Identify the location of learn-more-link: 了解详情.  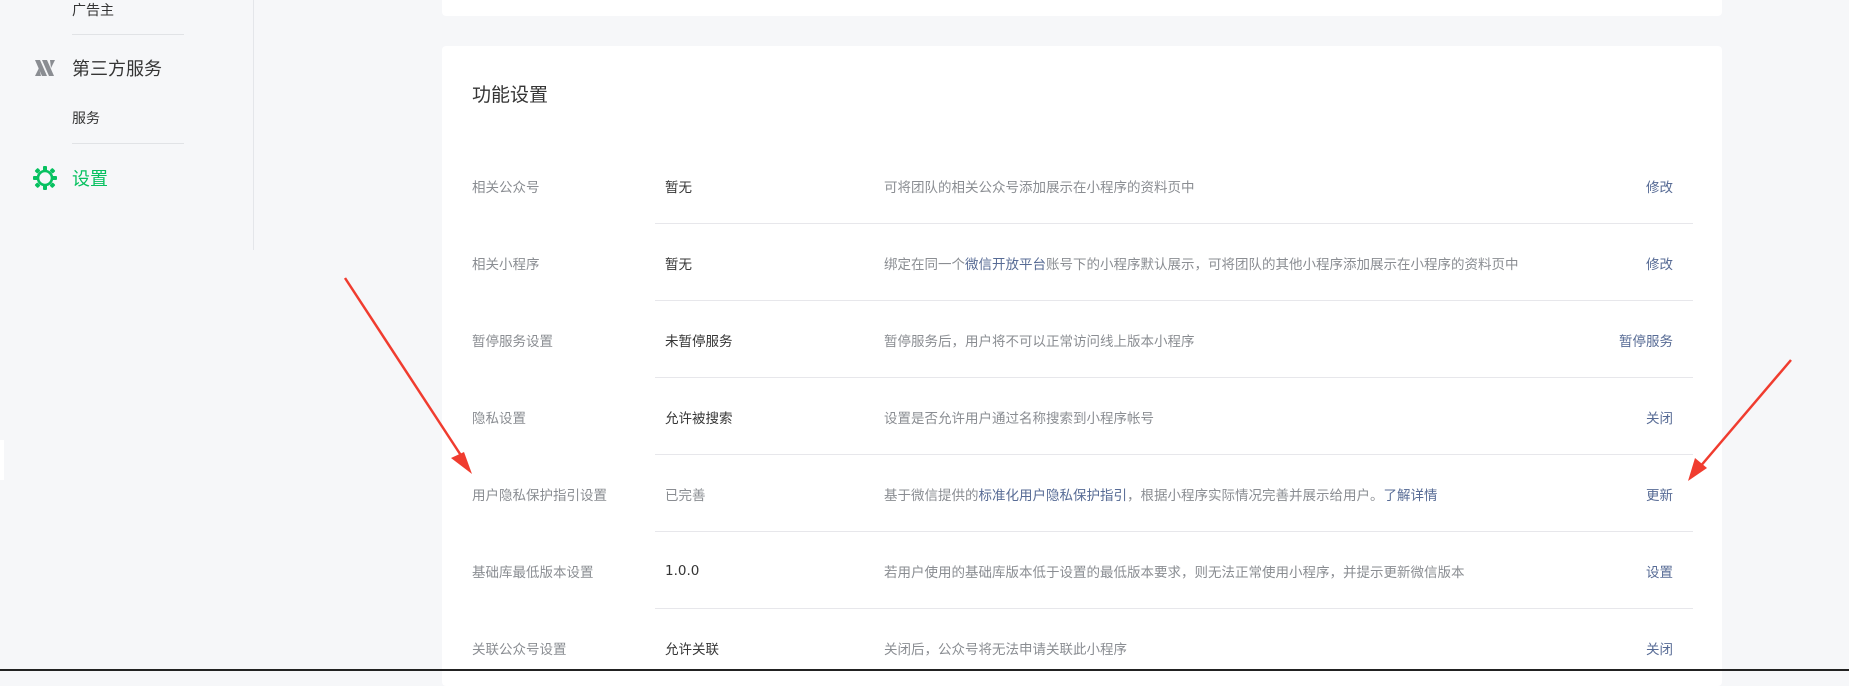
(1411, 496).